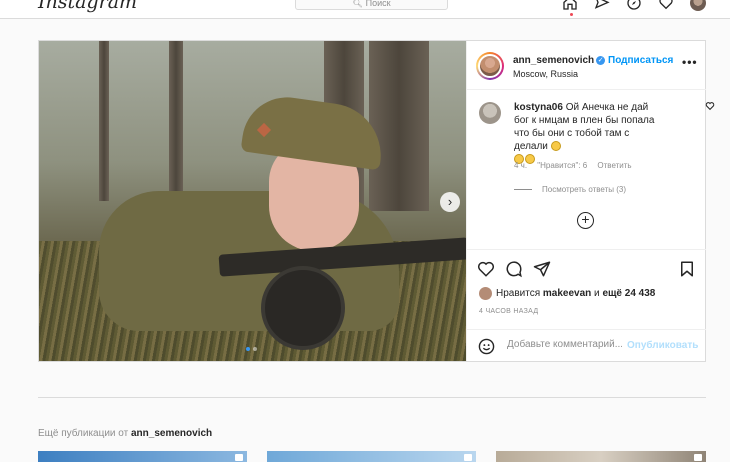 The image size is (730, 462). What do you see at coordinates (562, 165) in the screenshot?
I see `comment-likes: "Нравится": 6` at bounding box center [562, 165].